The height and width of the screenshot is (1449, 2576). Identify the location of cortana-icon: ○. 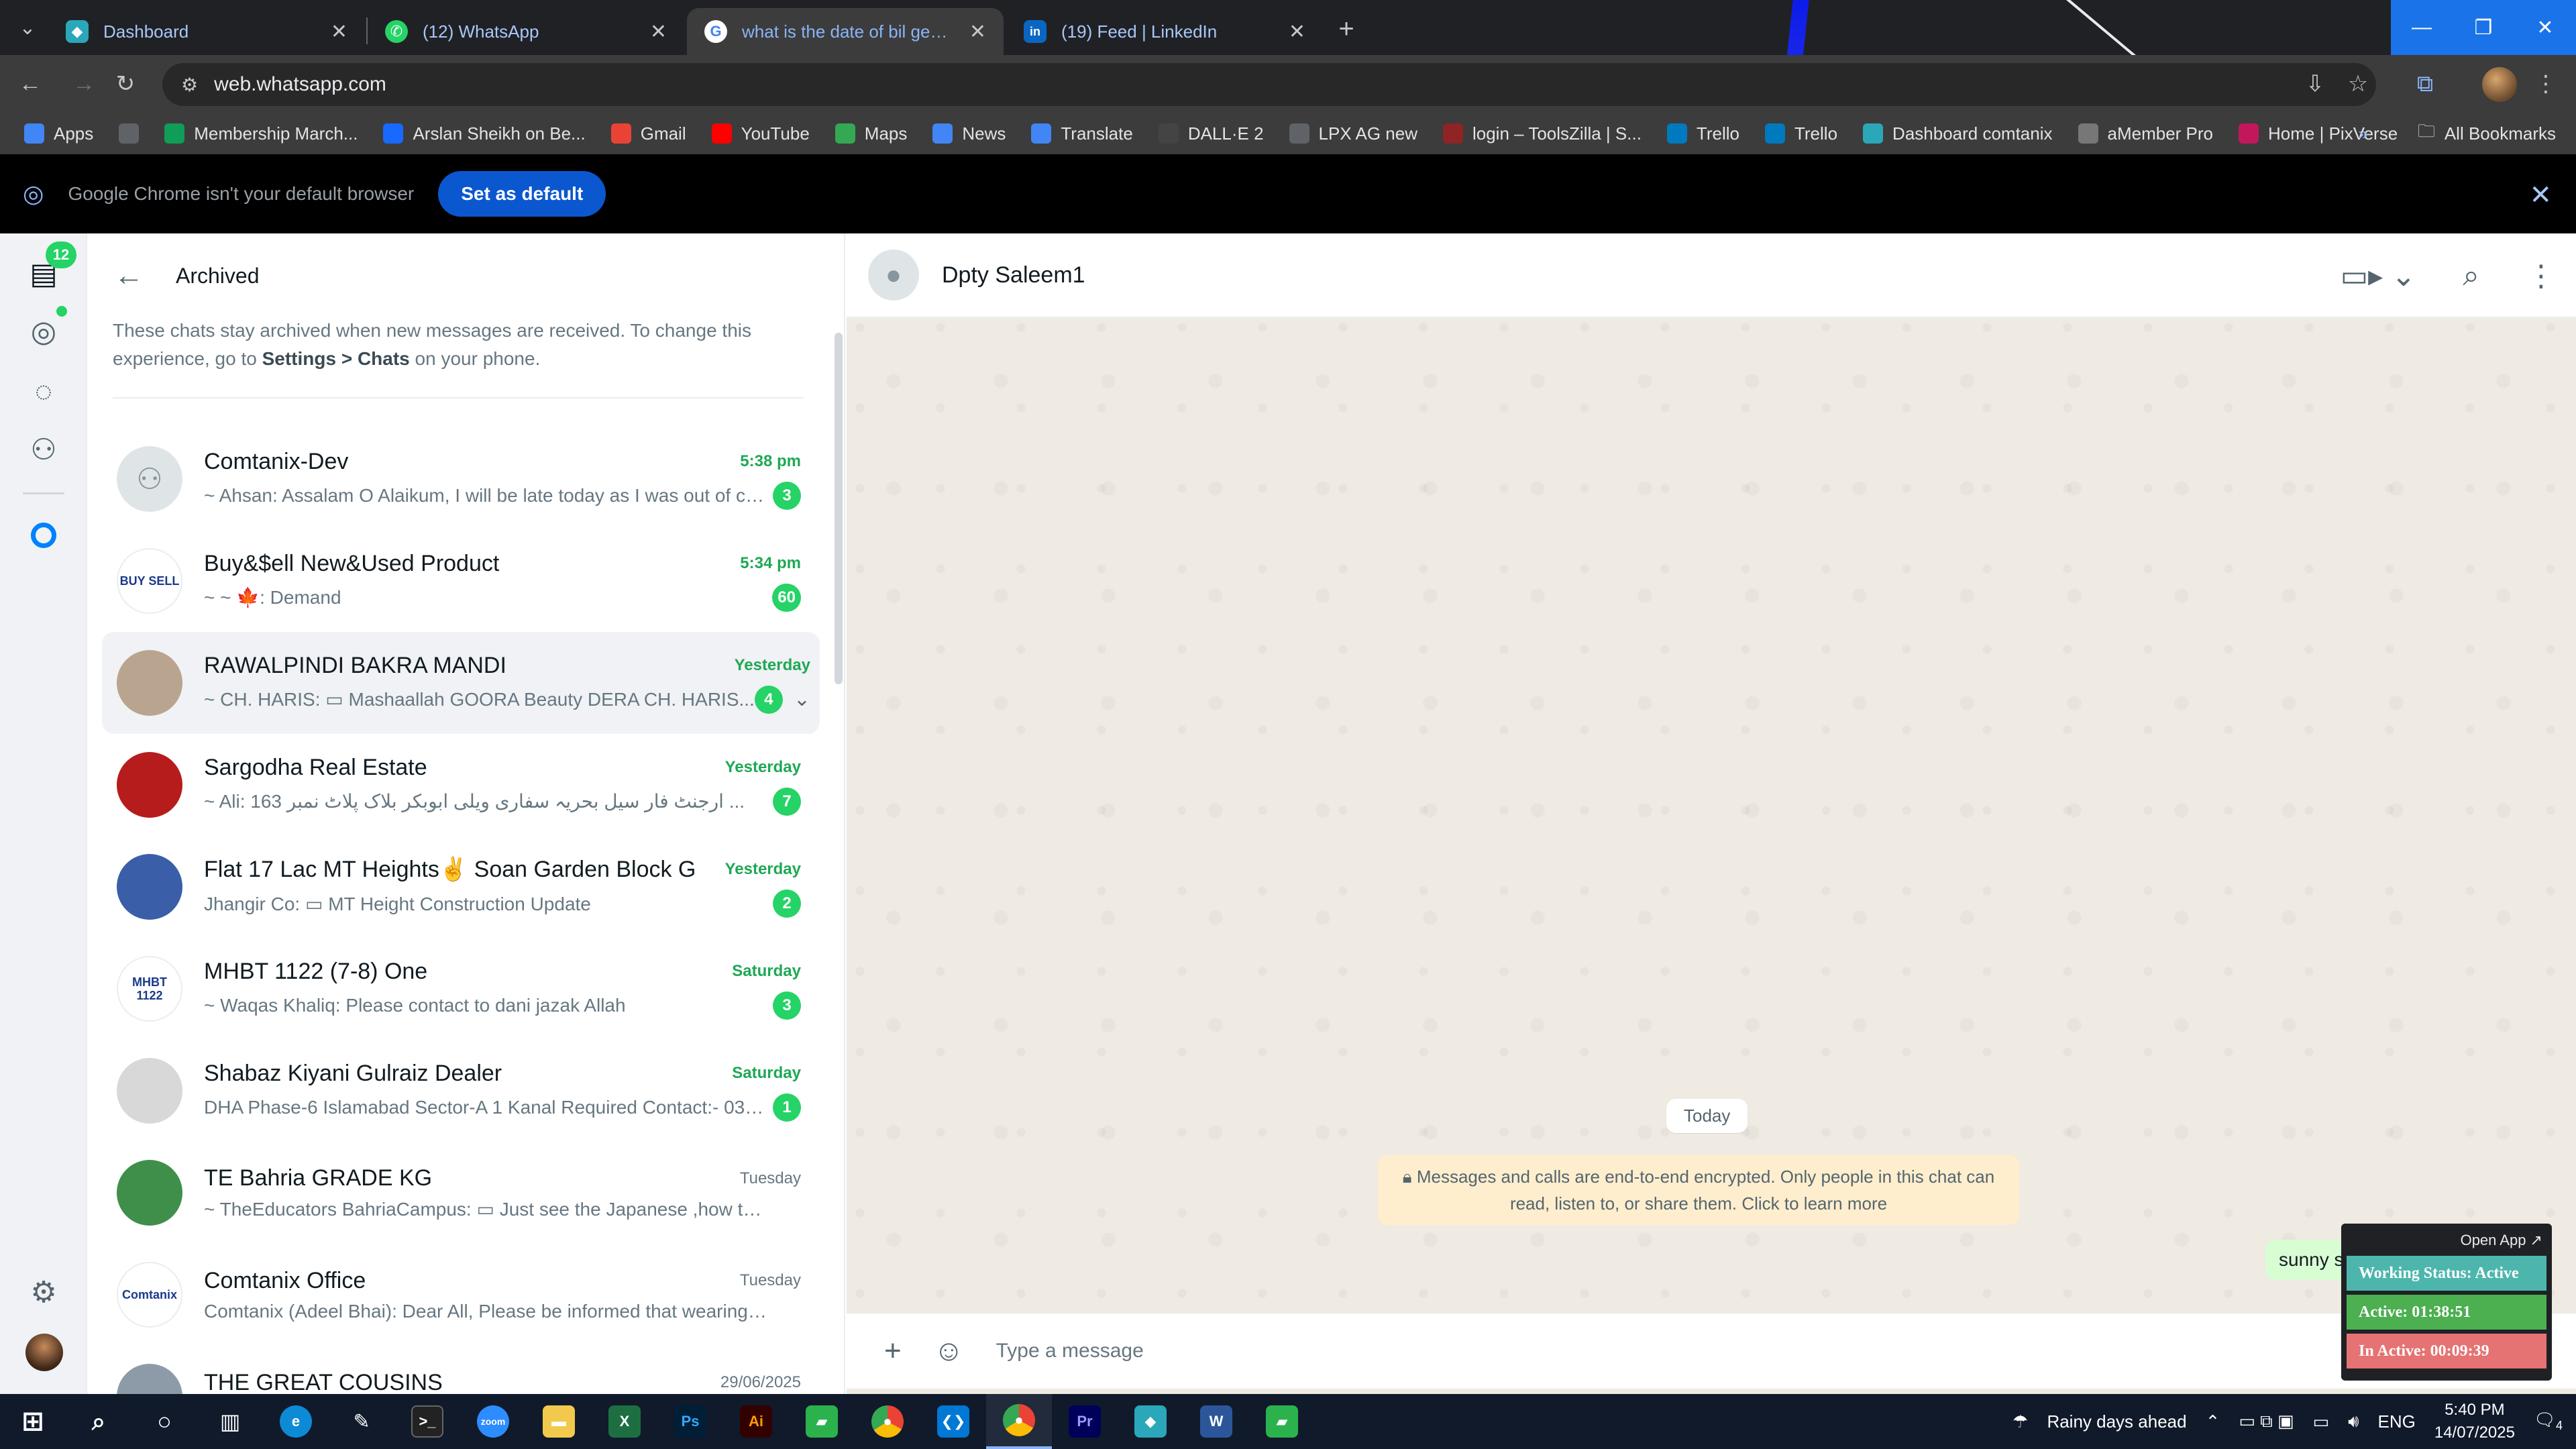
(164, 1421).